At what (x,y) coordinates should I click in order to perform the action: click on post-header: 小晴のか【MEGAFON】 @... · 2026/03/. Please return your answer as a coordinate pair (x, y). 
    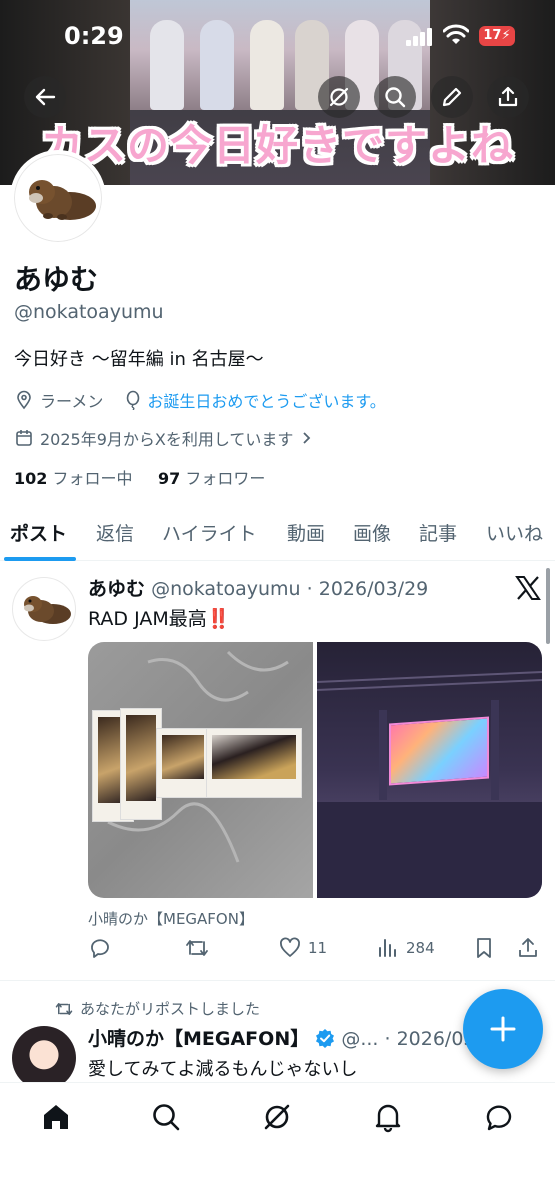
    Looking at the image, I should click on (285, 1037).